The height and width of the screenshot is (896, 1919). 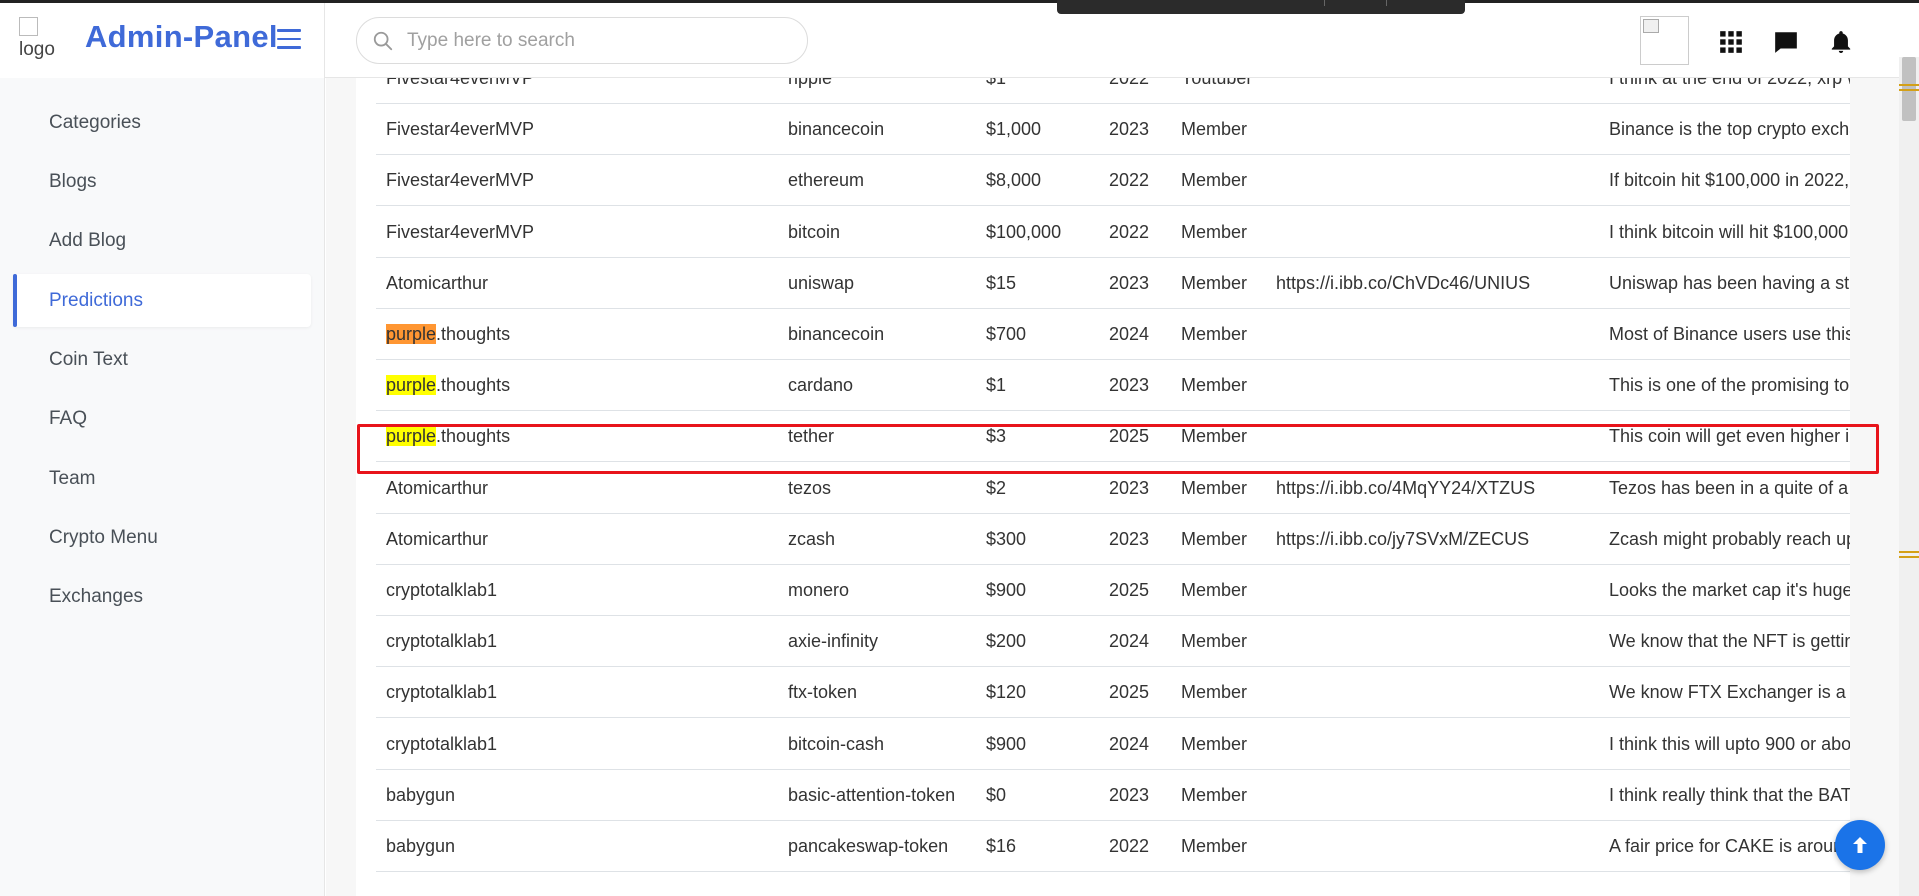 I want to click on sidebar-item-categories: Categories, so click(x=162, y=122).